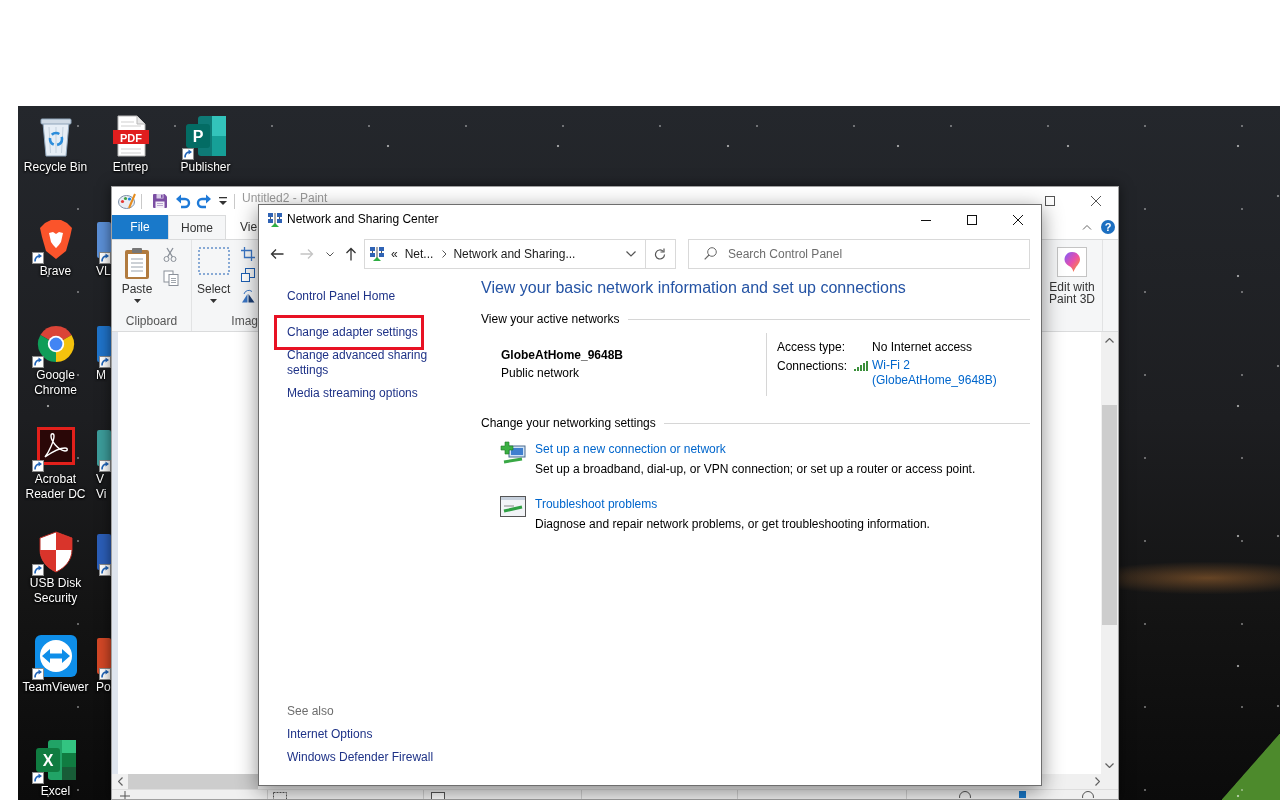  I want to click on section-heading: Change your networking settings, so click(568, 423).